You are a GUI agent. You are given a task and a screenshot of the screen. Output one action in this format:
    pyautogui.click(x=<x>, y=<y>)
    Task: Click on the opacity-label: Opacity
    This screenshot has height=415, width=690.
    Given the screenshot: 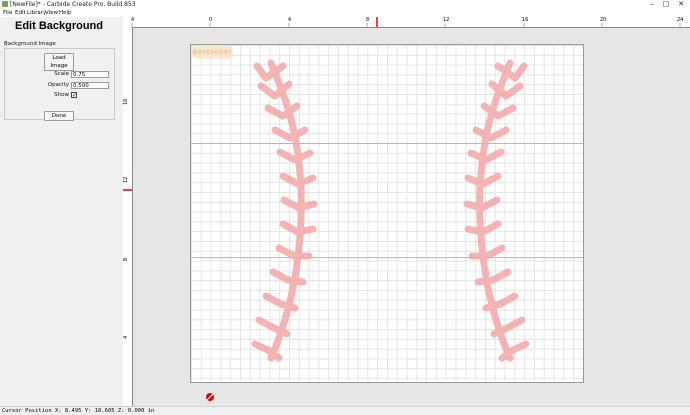 What is the action you would take?
    pyautogui.click(x=58, y=85)
    